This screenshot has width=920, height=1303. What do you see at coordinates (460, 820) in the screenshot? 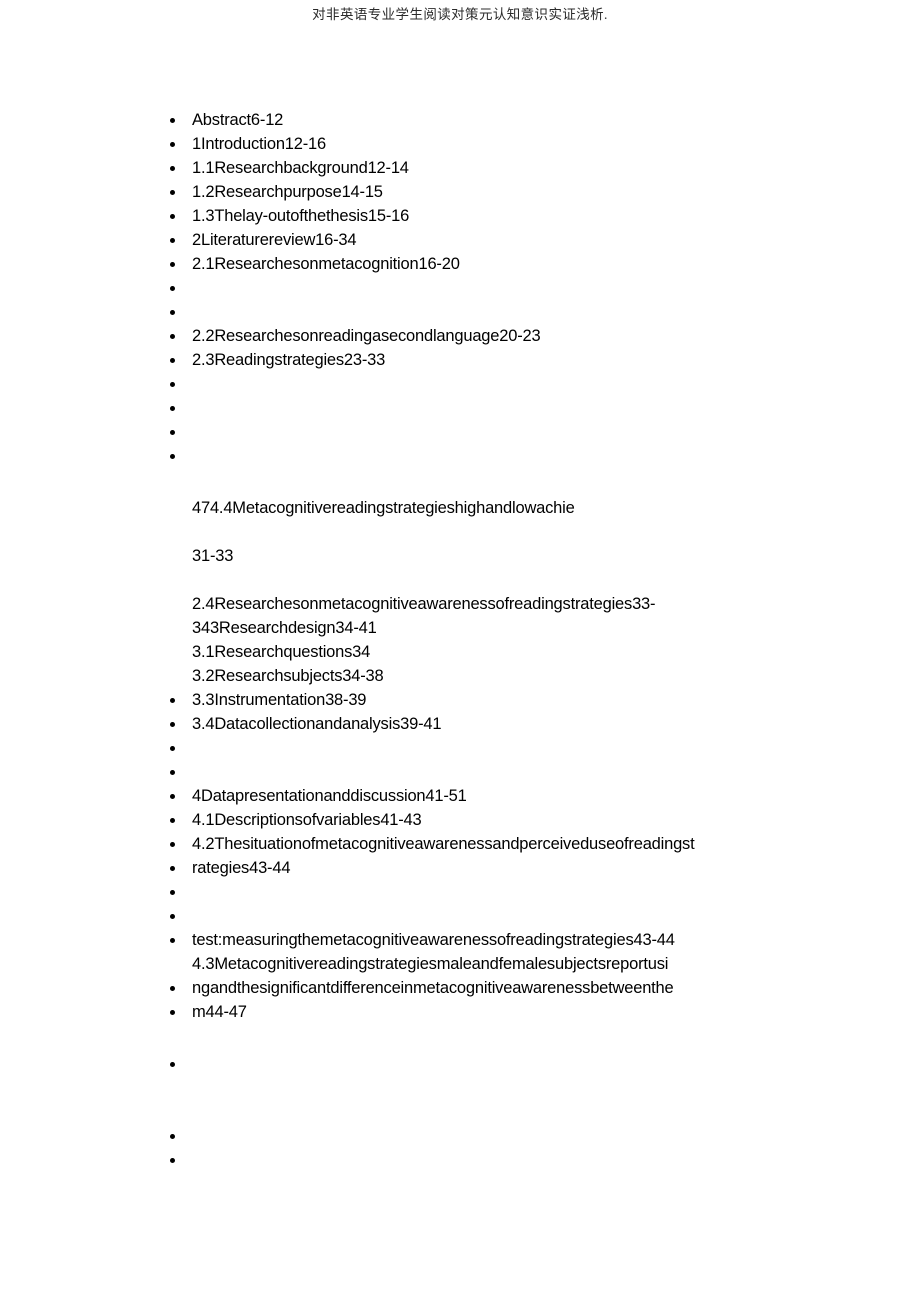
I see `toc-entry: 4.1Descriptionsofvariables41-43` at bounding box center [460, 820].